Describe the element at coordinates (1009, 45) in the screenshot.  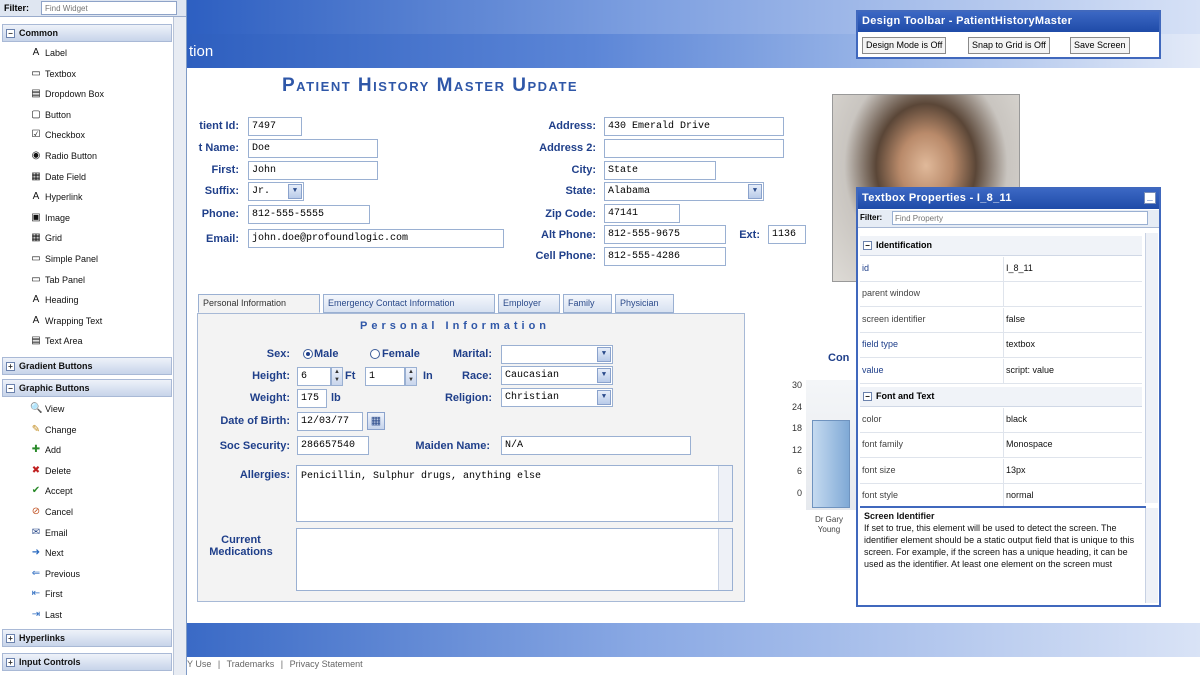
I see `snap-to-grid-button: Snap to Grid is Off` at that location.